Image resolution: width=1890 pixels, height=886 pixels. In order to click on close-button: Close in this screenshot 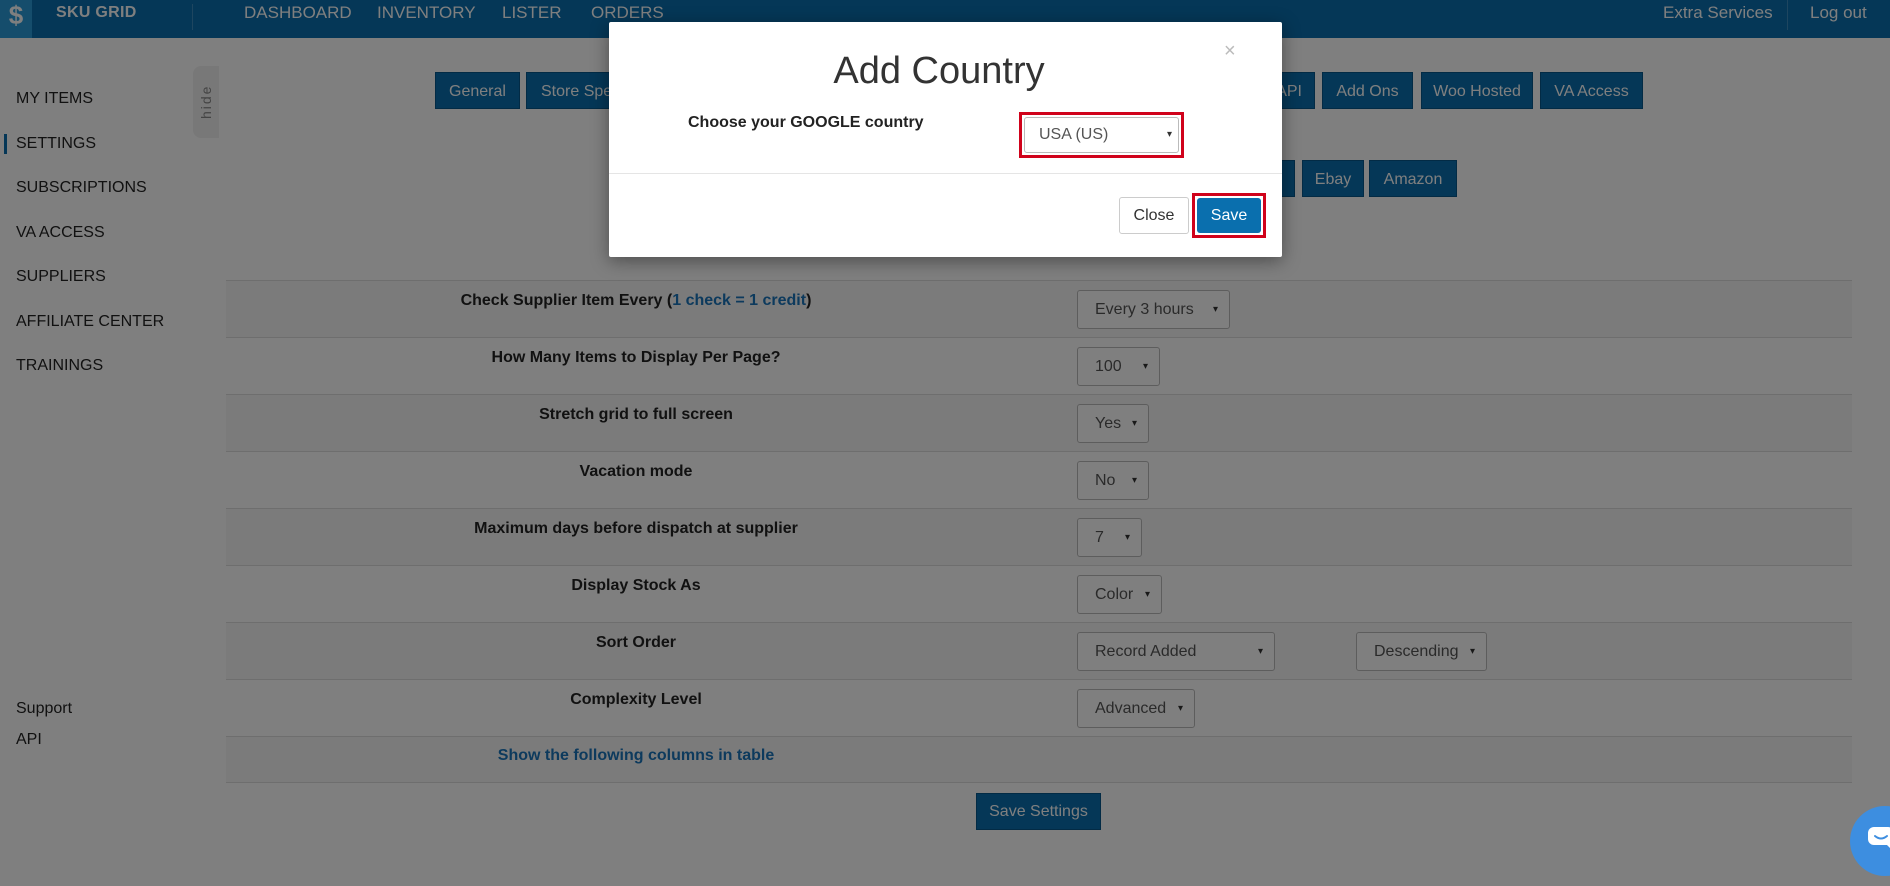, I will do `click(1154, 215)`.